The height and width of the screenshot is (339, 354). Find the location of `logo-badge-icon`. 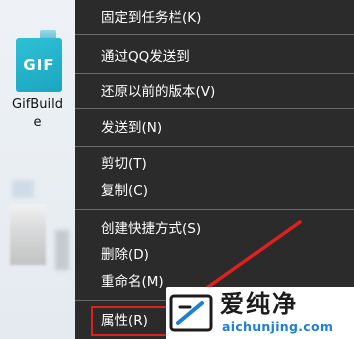

logo-badge-icon is located at coordinates (191, 313).